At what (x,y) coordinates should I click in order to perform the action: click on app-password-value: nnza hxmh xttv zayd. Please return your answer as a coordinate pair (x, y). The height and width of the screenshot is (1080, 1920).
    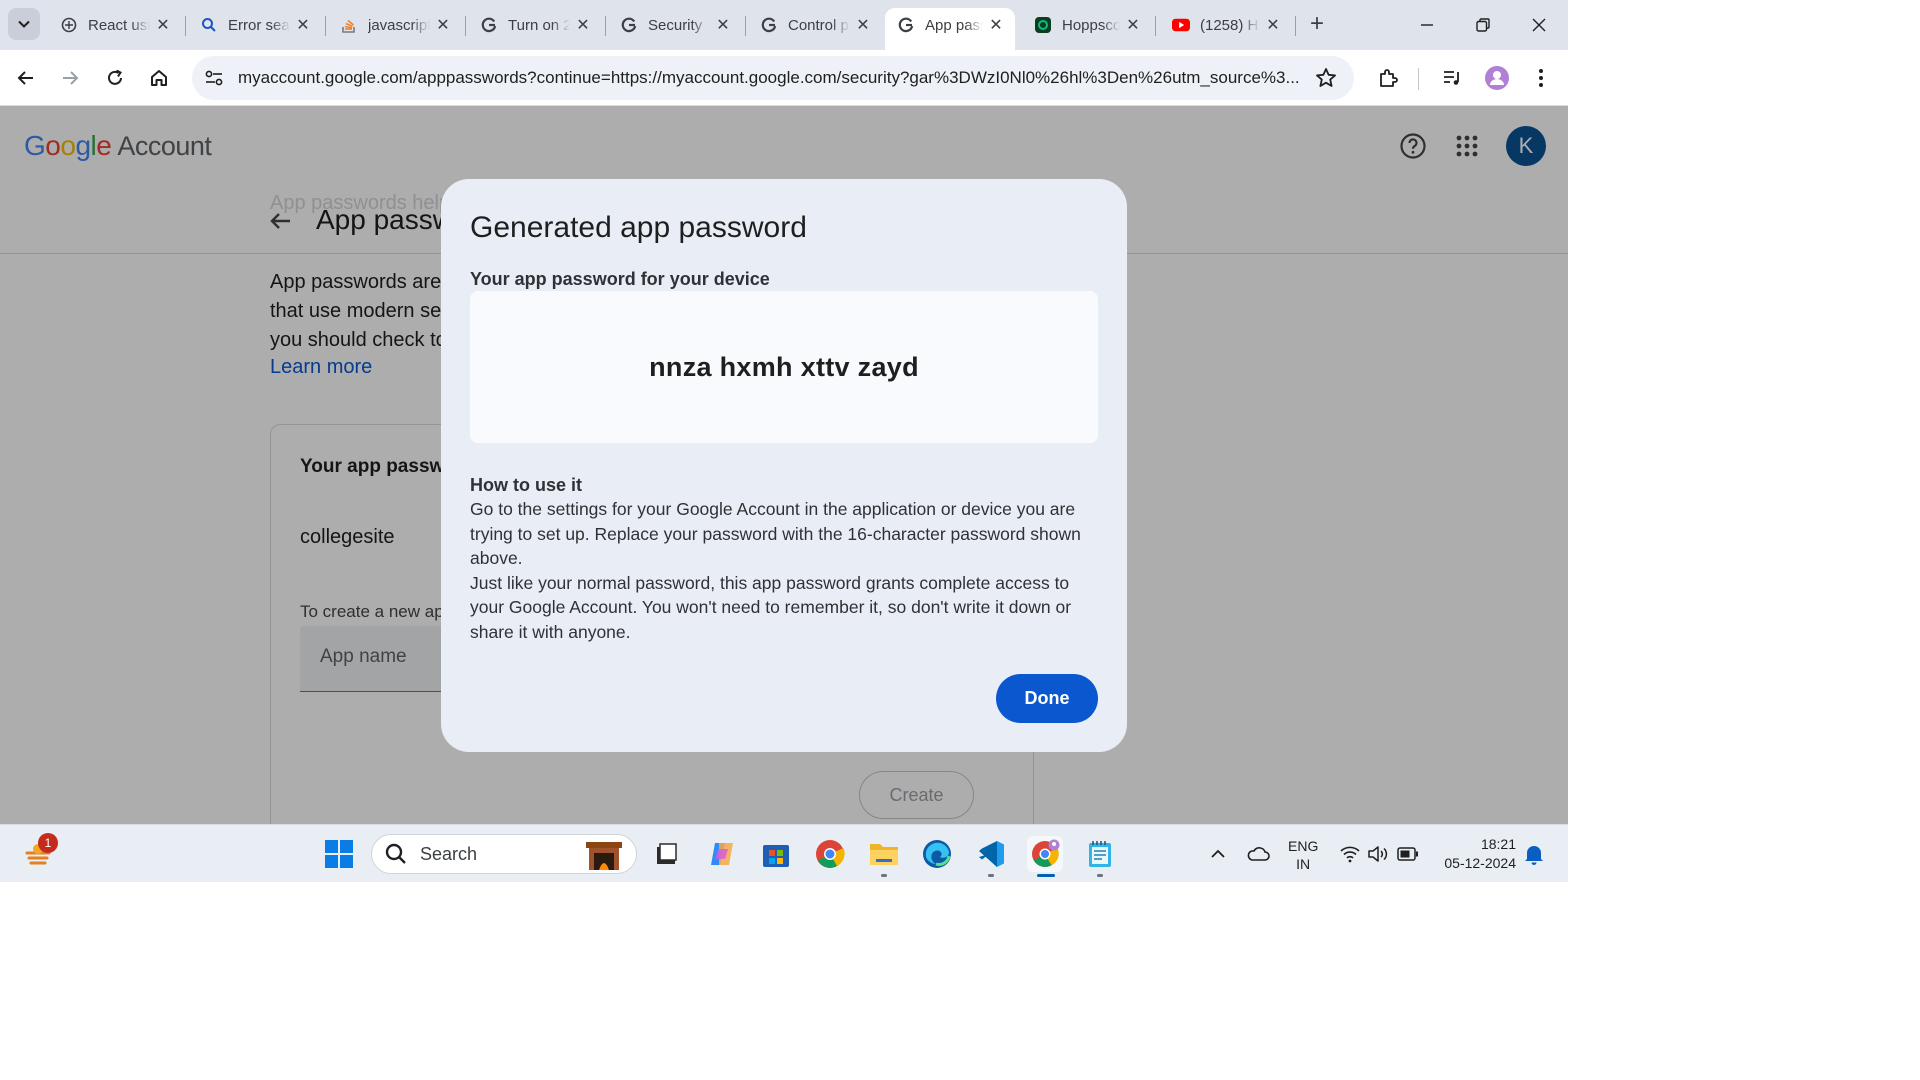
    Looking at the image, I should click on (784, 367).